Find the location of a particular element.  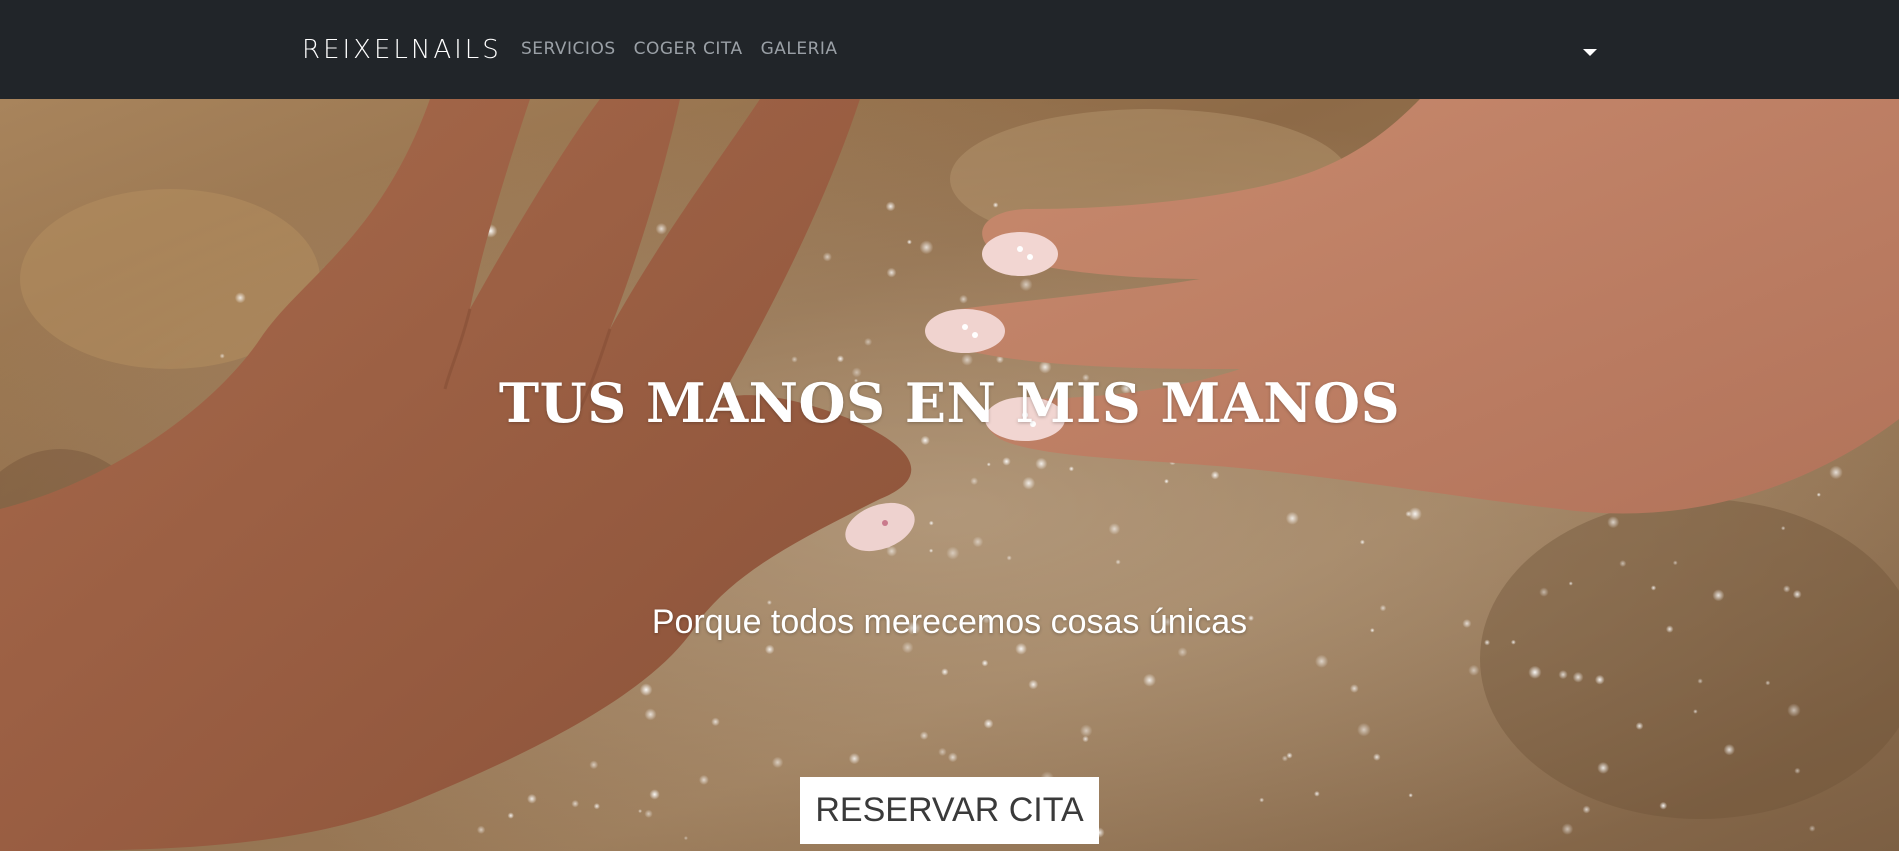

hero-subtitle: Porque todos merecemos cosas únicas is located at coordinates (949, 622).